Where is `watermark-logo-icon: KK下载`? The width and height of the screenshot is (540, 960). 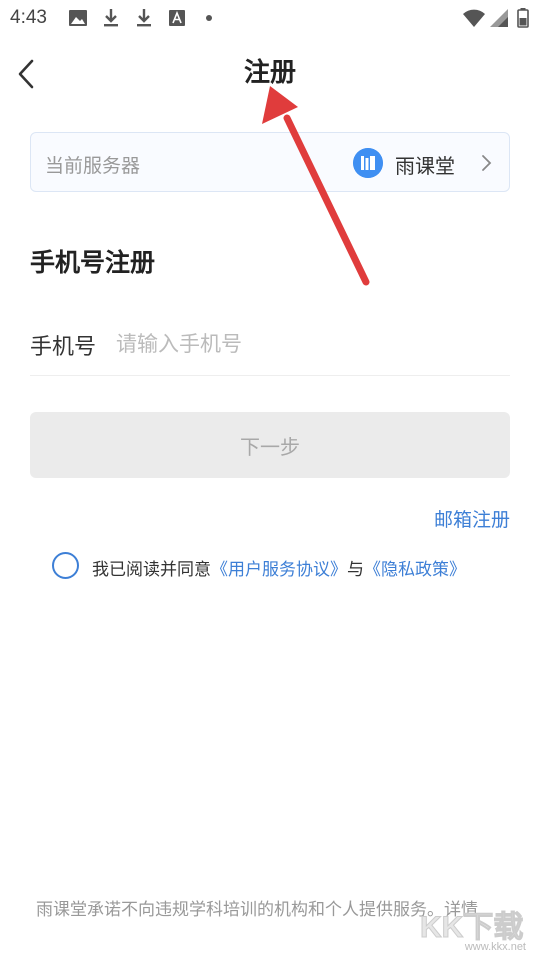
watermark-logo-icon: KK下载 is located at coordinates (472, 928).